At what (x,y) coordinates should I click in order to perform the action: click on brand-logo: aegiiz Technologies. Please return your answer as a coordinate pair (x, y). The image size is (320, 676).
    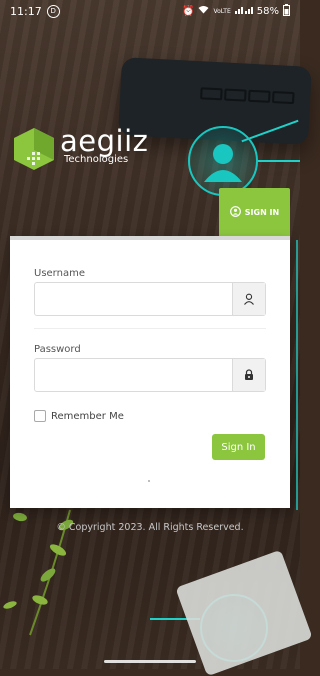
    Looking at the image, I should click on (80, 149).